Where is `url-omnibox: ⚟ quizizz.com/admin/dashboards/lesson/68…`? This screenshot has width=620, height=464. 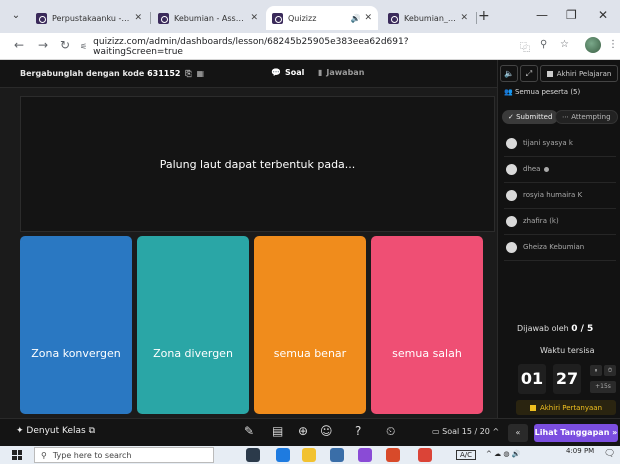
url-omnibox: ⚟ quizizz.com/admin/dashboards/lesson/68… is located at coordinates (285, 47).